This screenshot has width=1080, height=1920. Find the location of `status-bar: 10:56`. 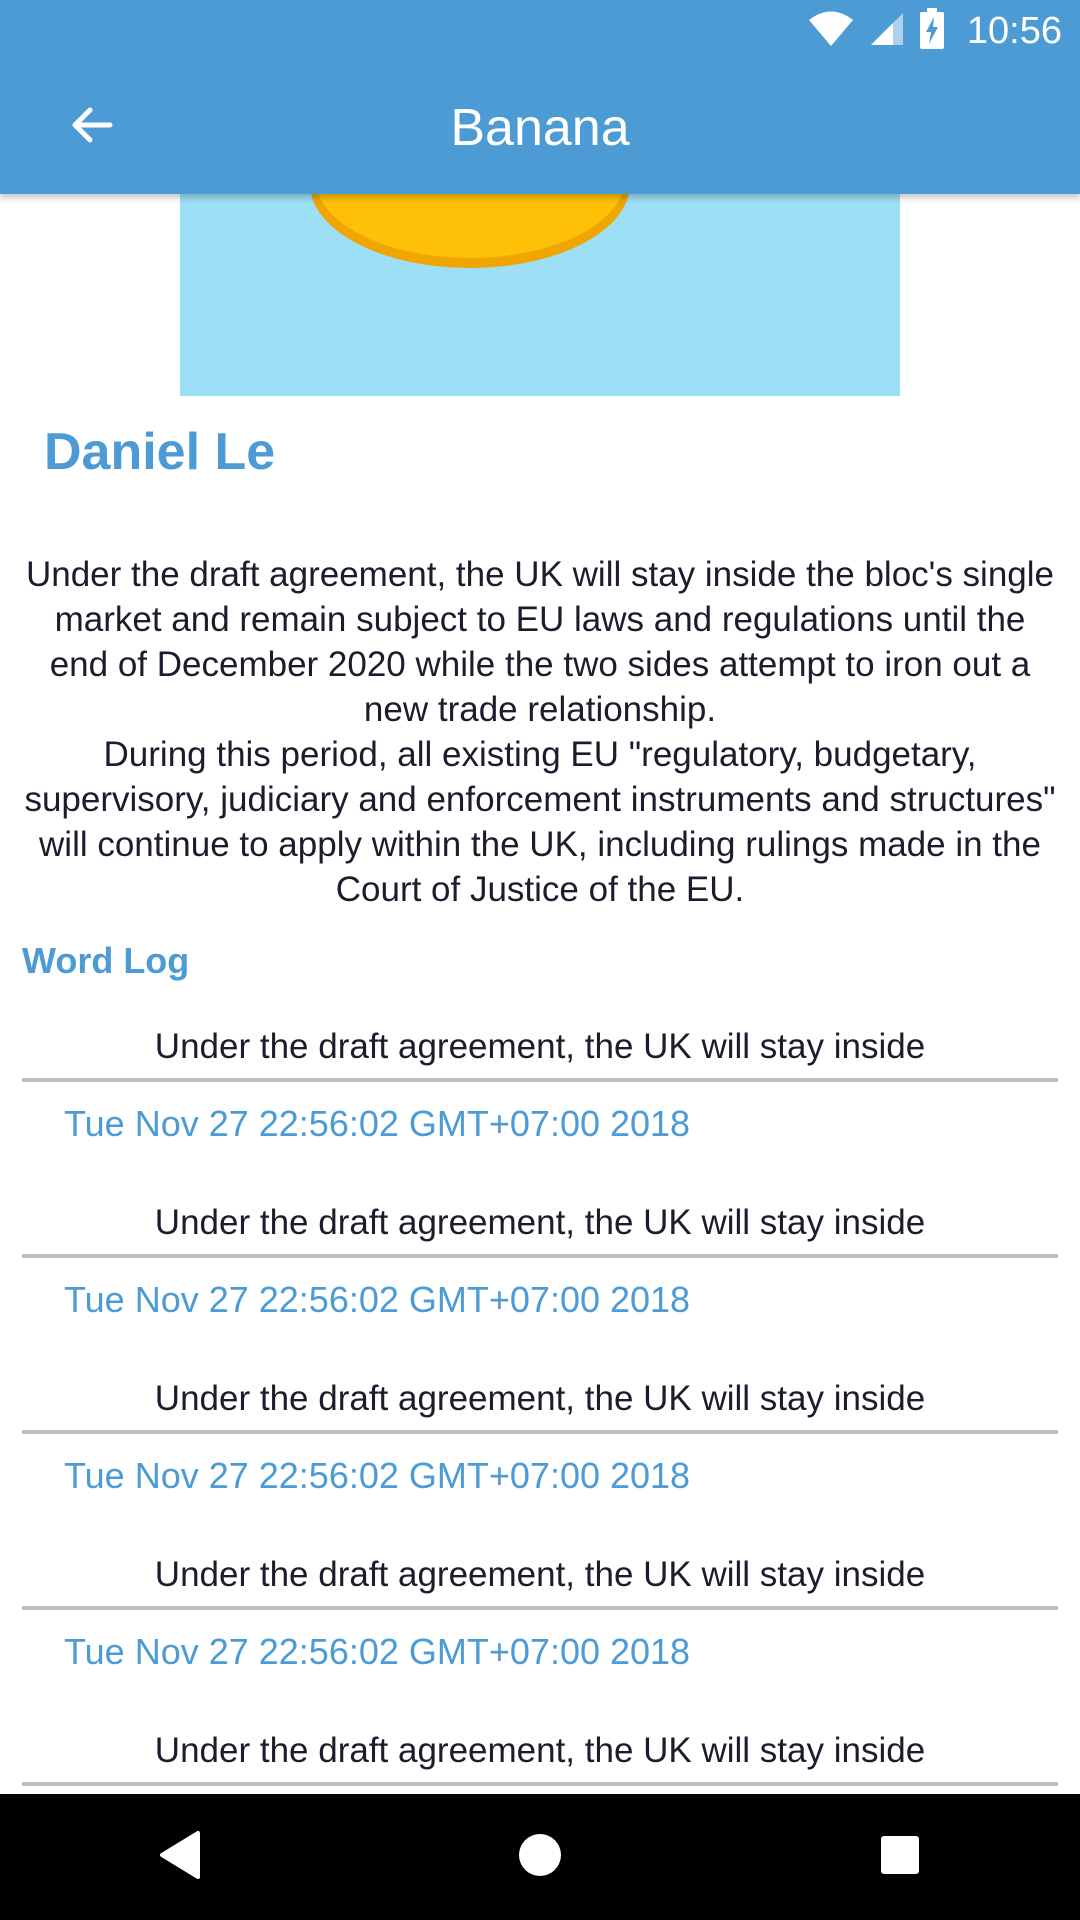

status-bar: 10:56 is located at coordinates (540, 31).